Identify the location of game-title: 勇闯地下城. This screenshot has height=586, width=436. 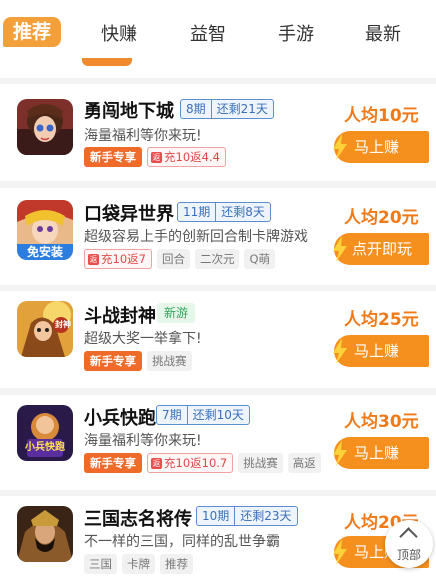
(129, 111).